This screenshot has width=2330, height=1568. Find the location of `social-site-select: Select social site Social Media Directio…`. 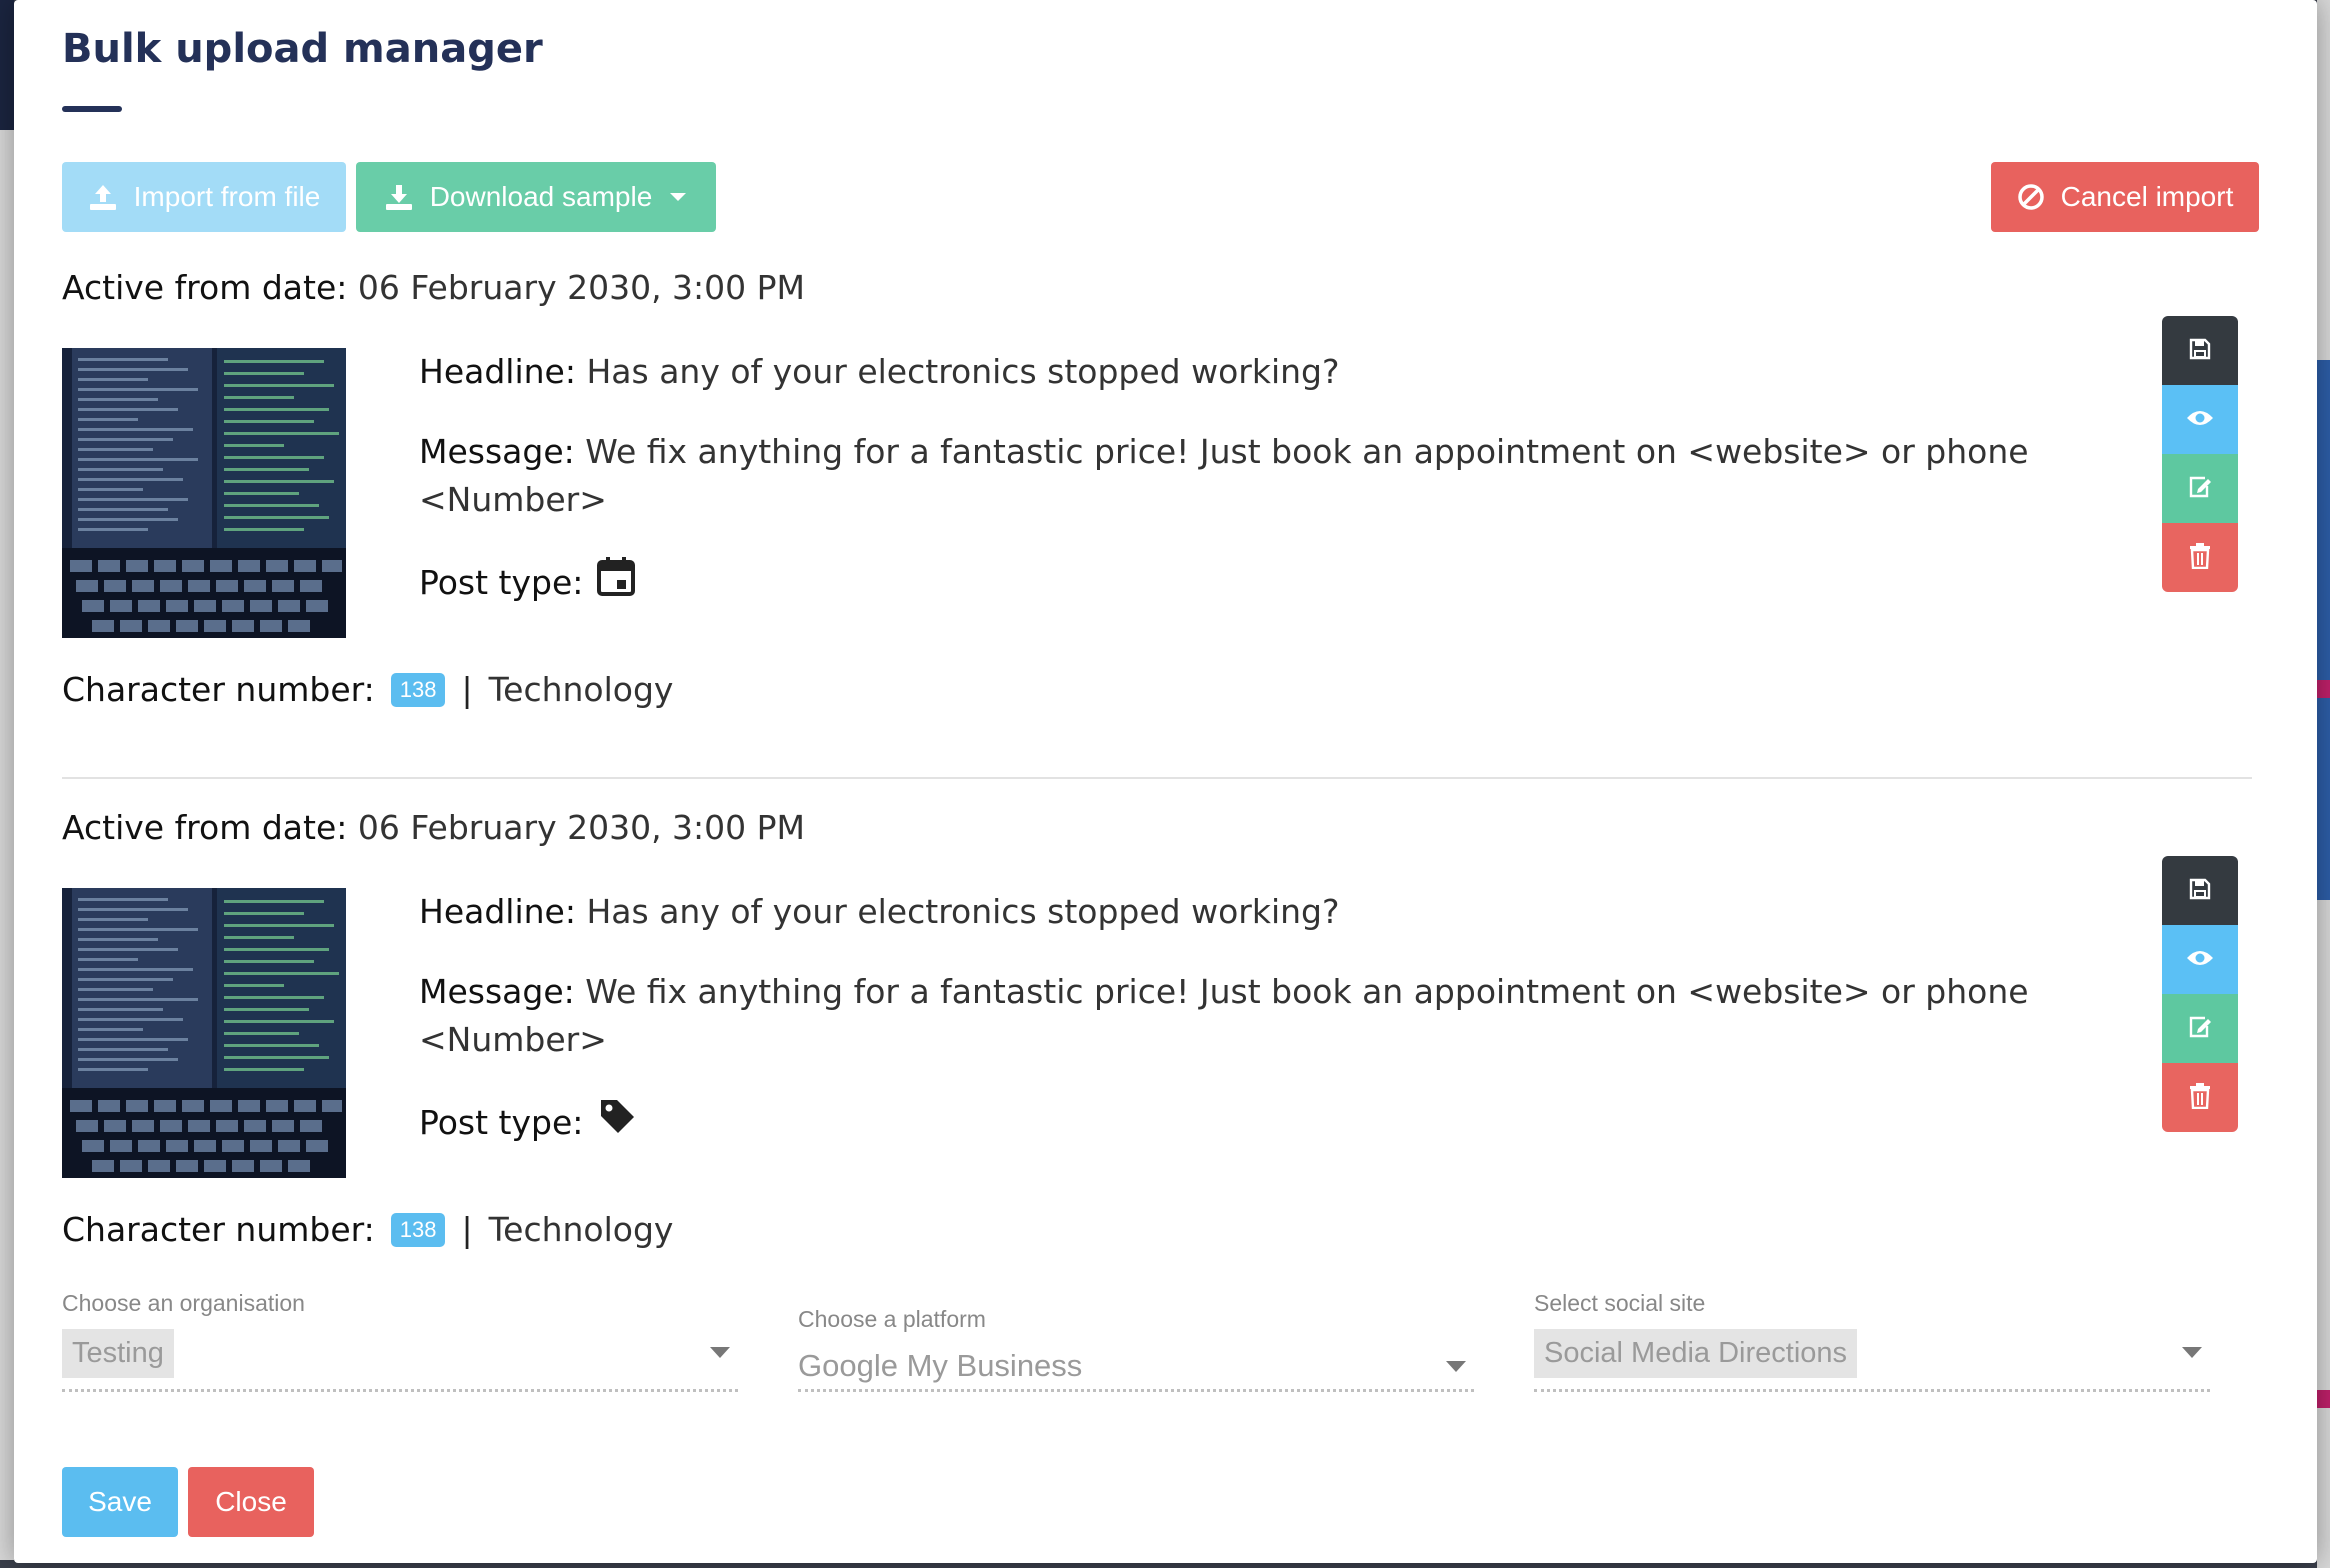

social-site-select: Select social site Social Media Directio… is located at coordinates (1872, 1341).